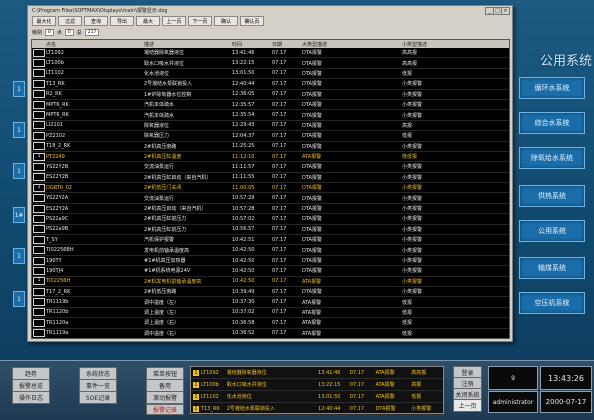 The height and width of the screenshot is (420, 594). What do you see at coordinates (49, 32) in the screenshot?
I see `filter-level-field: 0` at bounding box center [49, 32].